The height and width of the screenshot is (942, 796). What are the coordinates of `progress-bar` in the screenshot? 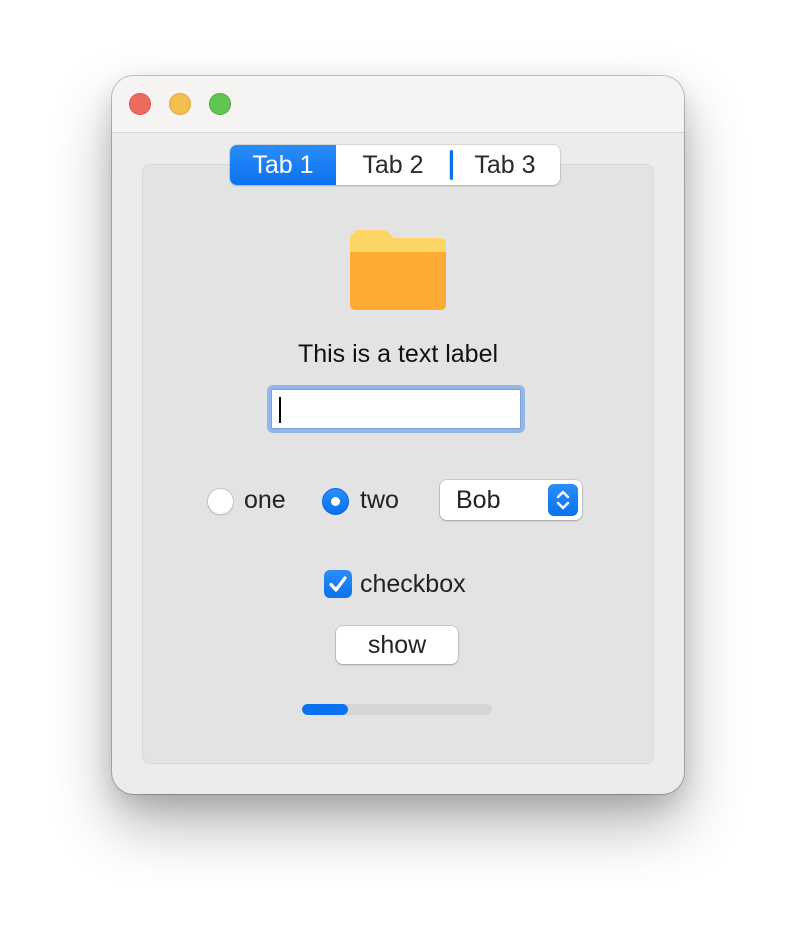 It's located at (397, 709).